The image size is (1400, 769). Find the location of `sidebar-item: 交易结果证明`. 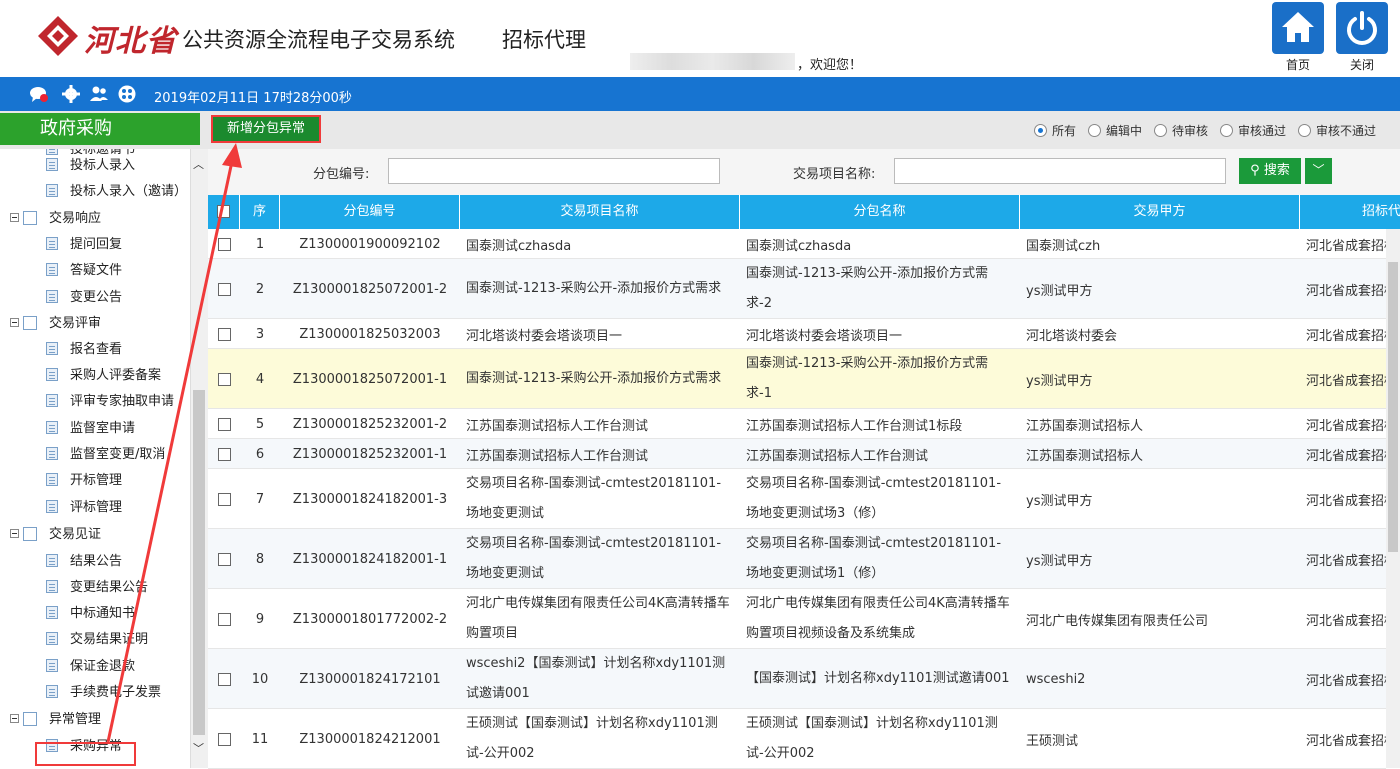

sidebar-item: 交易结果证明 is located at coordinates (97, 640).